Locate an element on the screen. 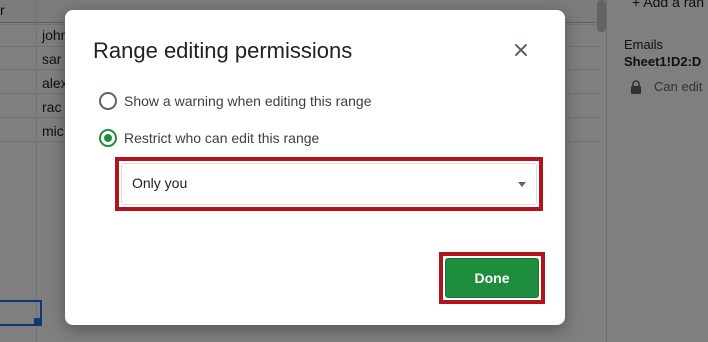  option-label: Show a warning when editing this range is located at coordinates (248, 101).